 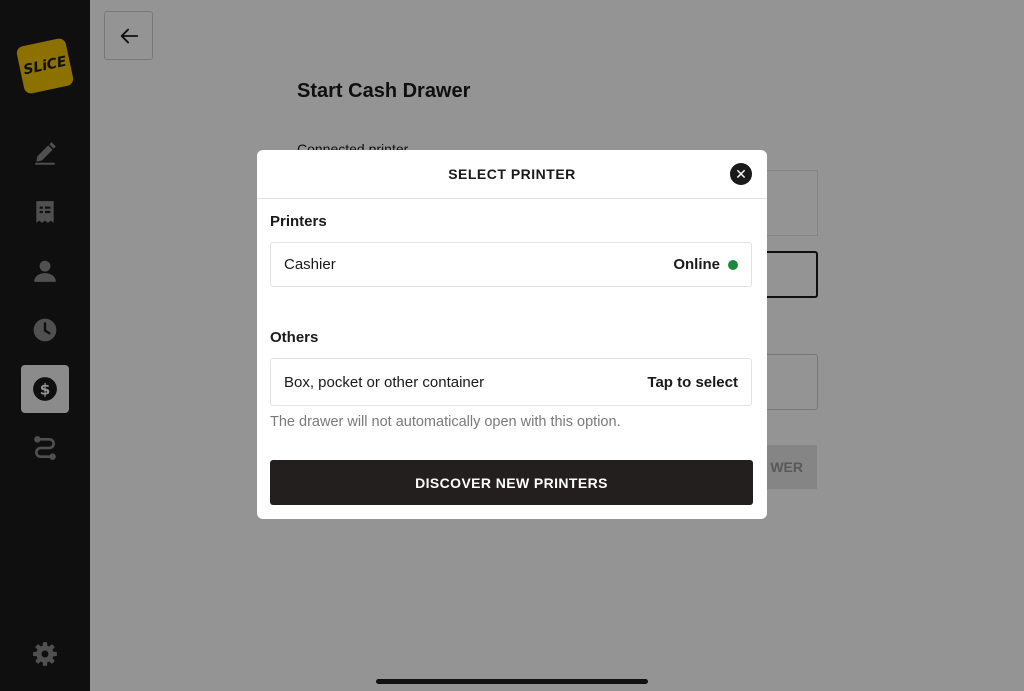 I want to click on tap-to-select-label: Tap to select, so click(x=692, y=382).